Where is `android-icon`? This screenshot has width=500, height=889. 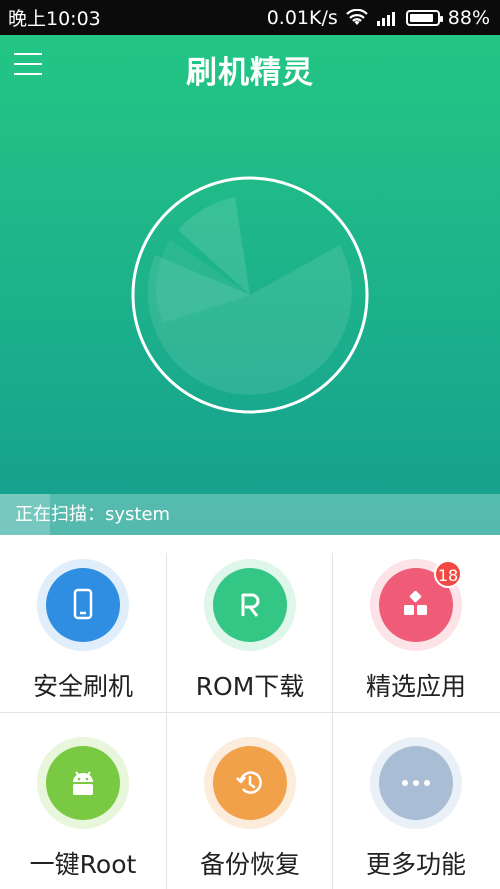 android-icon is located at coordinates (83, 783).